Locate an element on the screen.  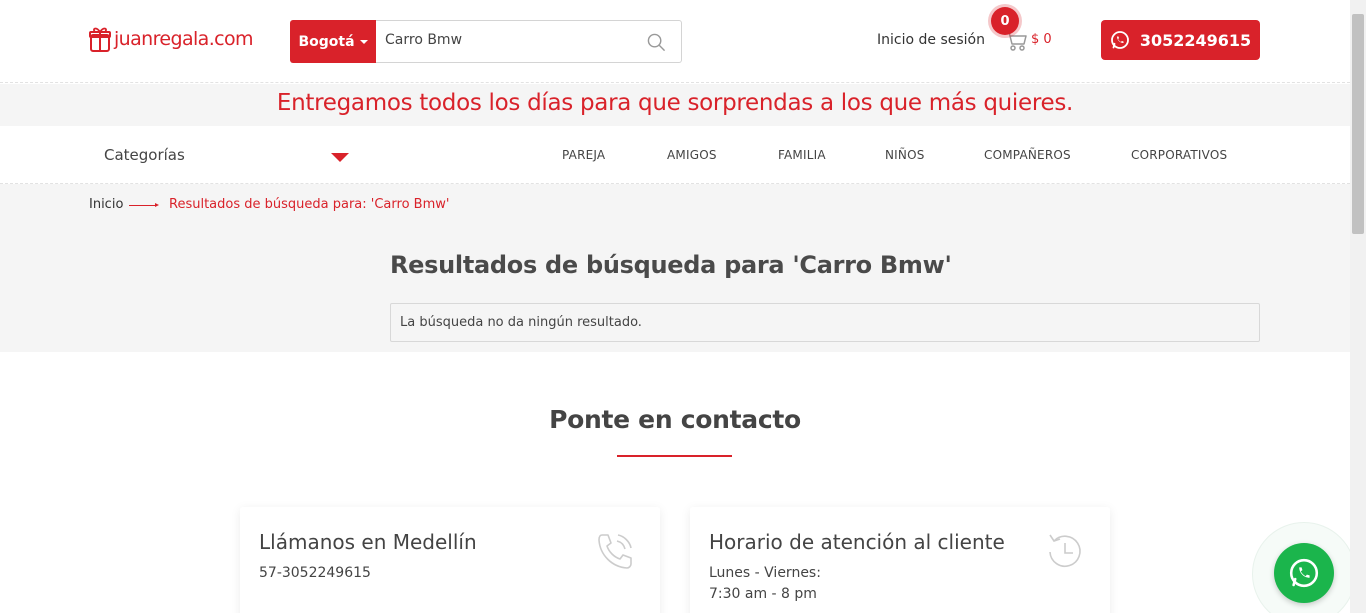
breadcrumb-arrow-icon is located at coordinates (144, 205).